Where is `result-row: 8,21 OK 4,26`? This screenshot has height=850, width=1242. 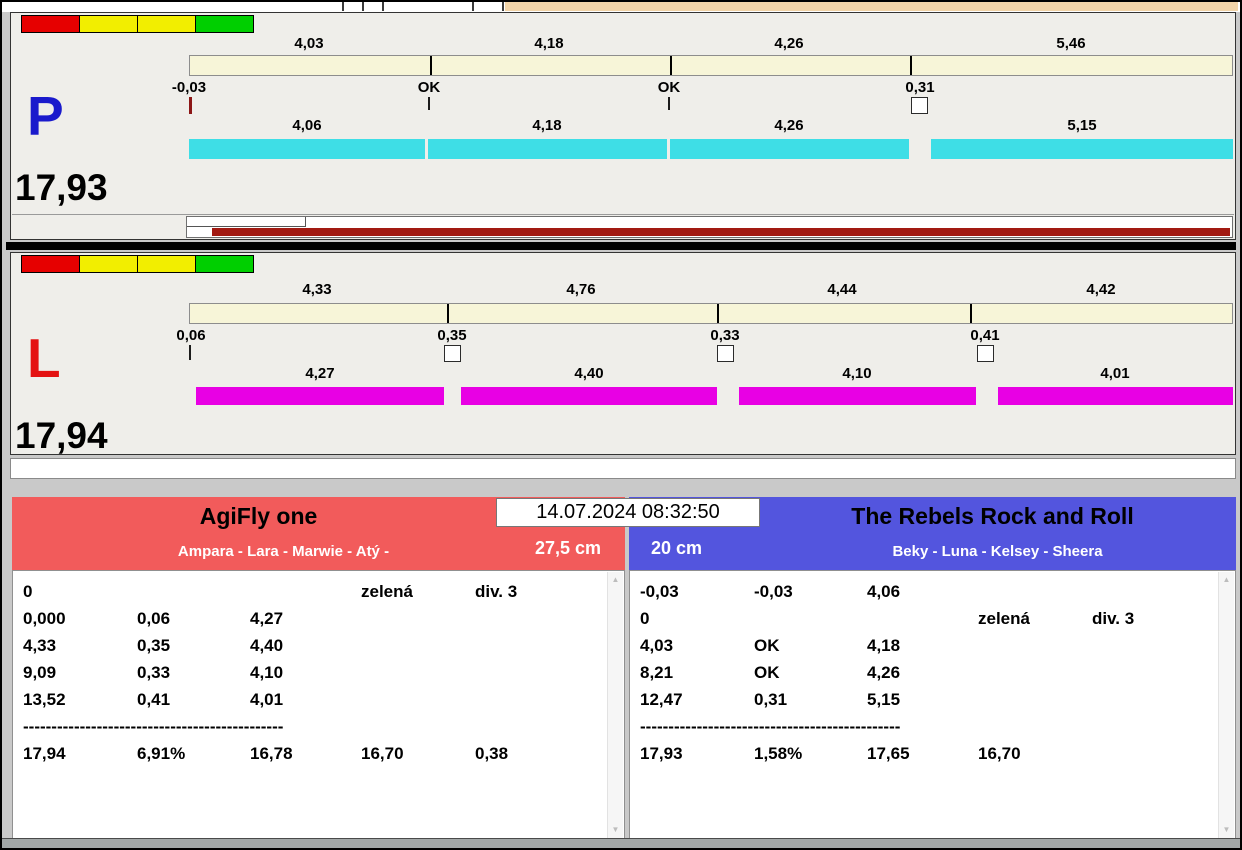
result-row: 8,21 OK 4,26 is located at coordinates (924, 676).